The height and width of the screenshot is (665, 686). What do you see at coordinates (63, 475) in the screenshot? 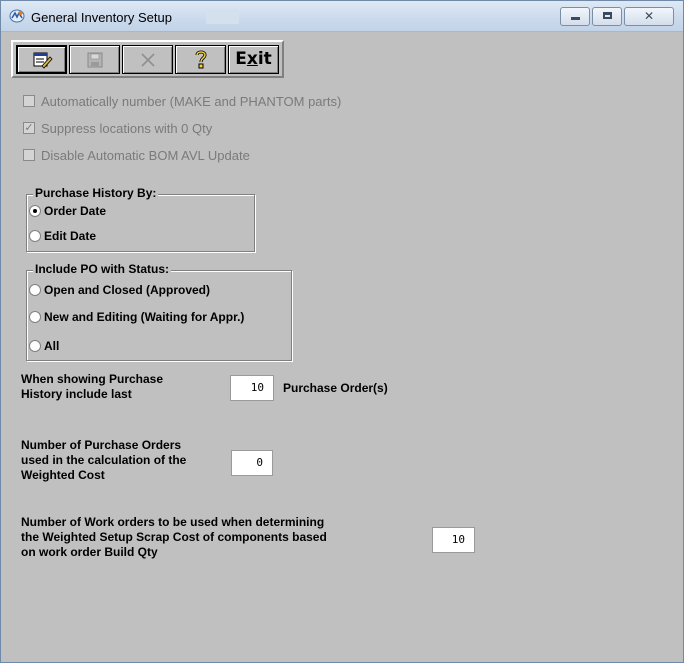
I see `weighted-cost-label-line3: Weighted Cost` at bounding box center [63, 475].